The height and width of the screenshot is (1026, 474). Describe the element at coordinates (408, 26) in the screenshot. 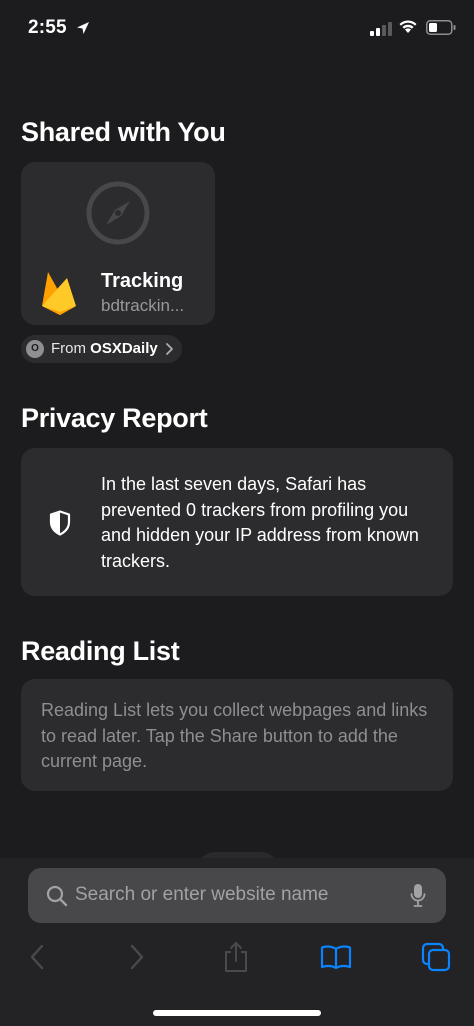

I see `wifi-icon` at that location.